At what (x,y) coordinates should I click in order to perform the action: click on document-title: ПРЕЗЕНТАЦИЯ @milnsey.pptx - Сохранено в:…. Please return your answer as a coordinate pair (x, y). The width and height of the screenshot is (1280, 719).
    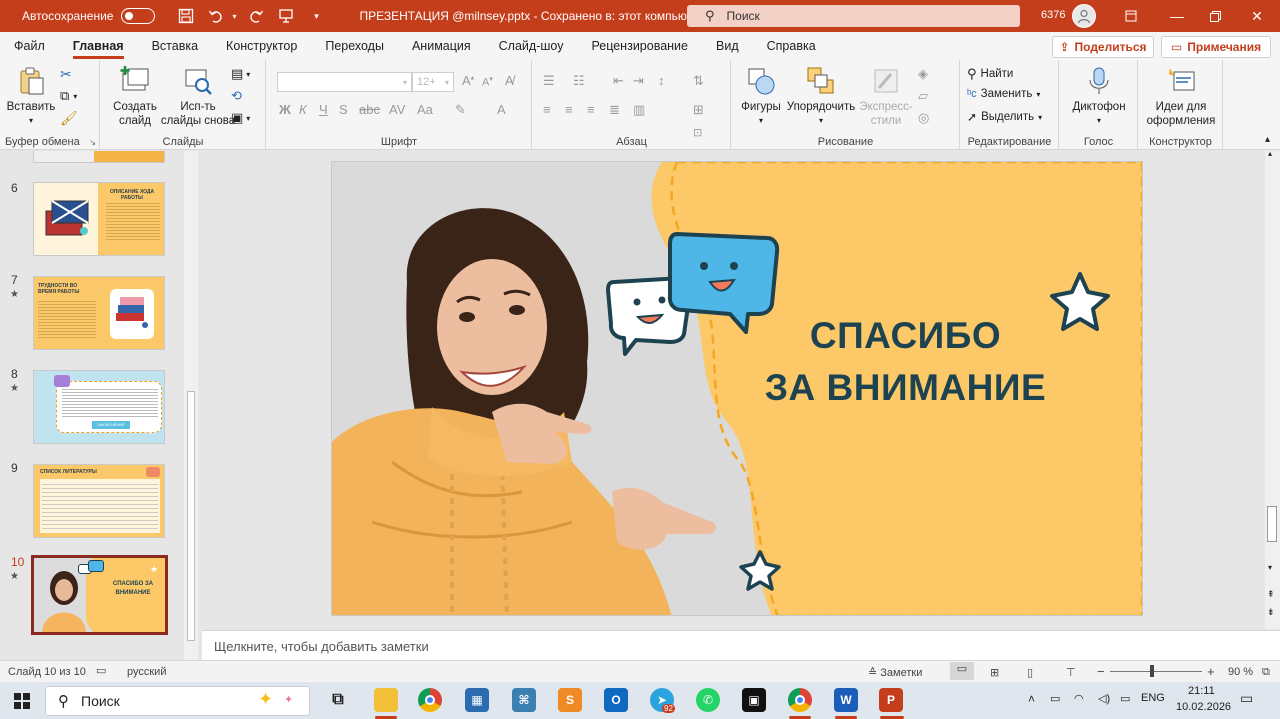
    Looking at the image, I should click on (532, 16).